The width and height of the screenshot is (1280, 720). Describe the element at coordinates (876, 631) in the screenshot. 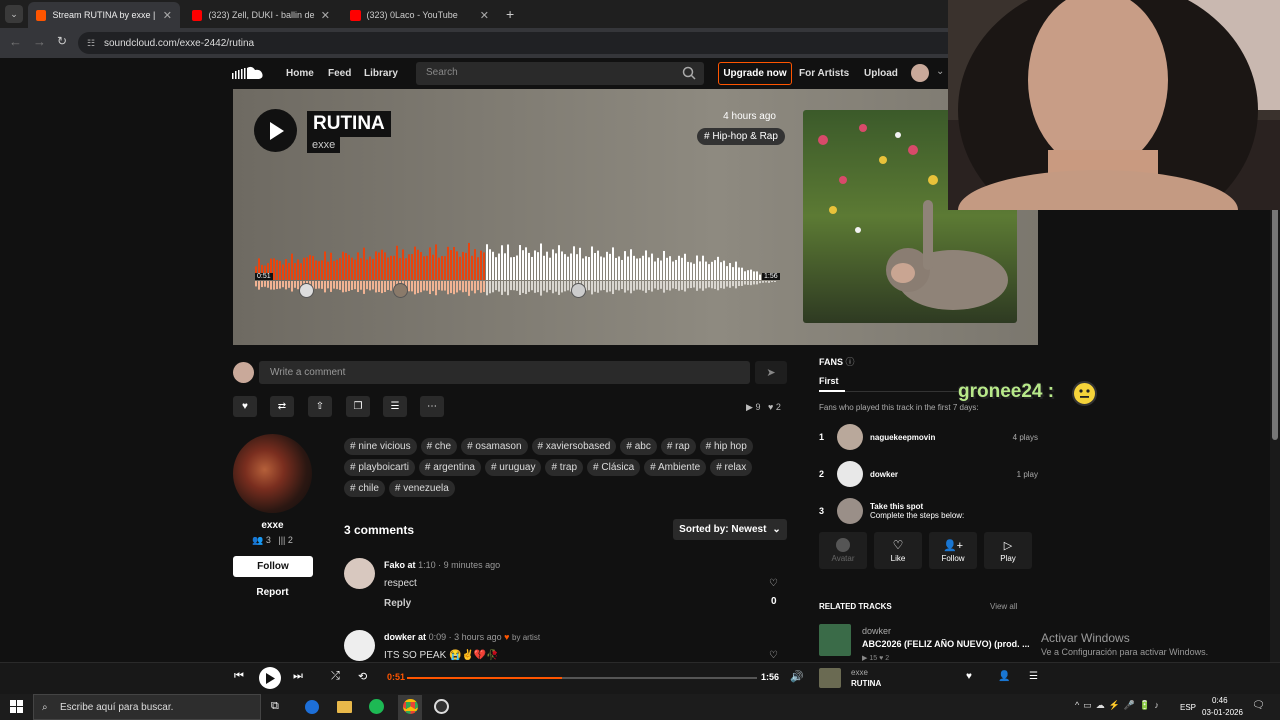

I see `related-track-artist: dowker` at that location.